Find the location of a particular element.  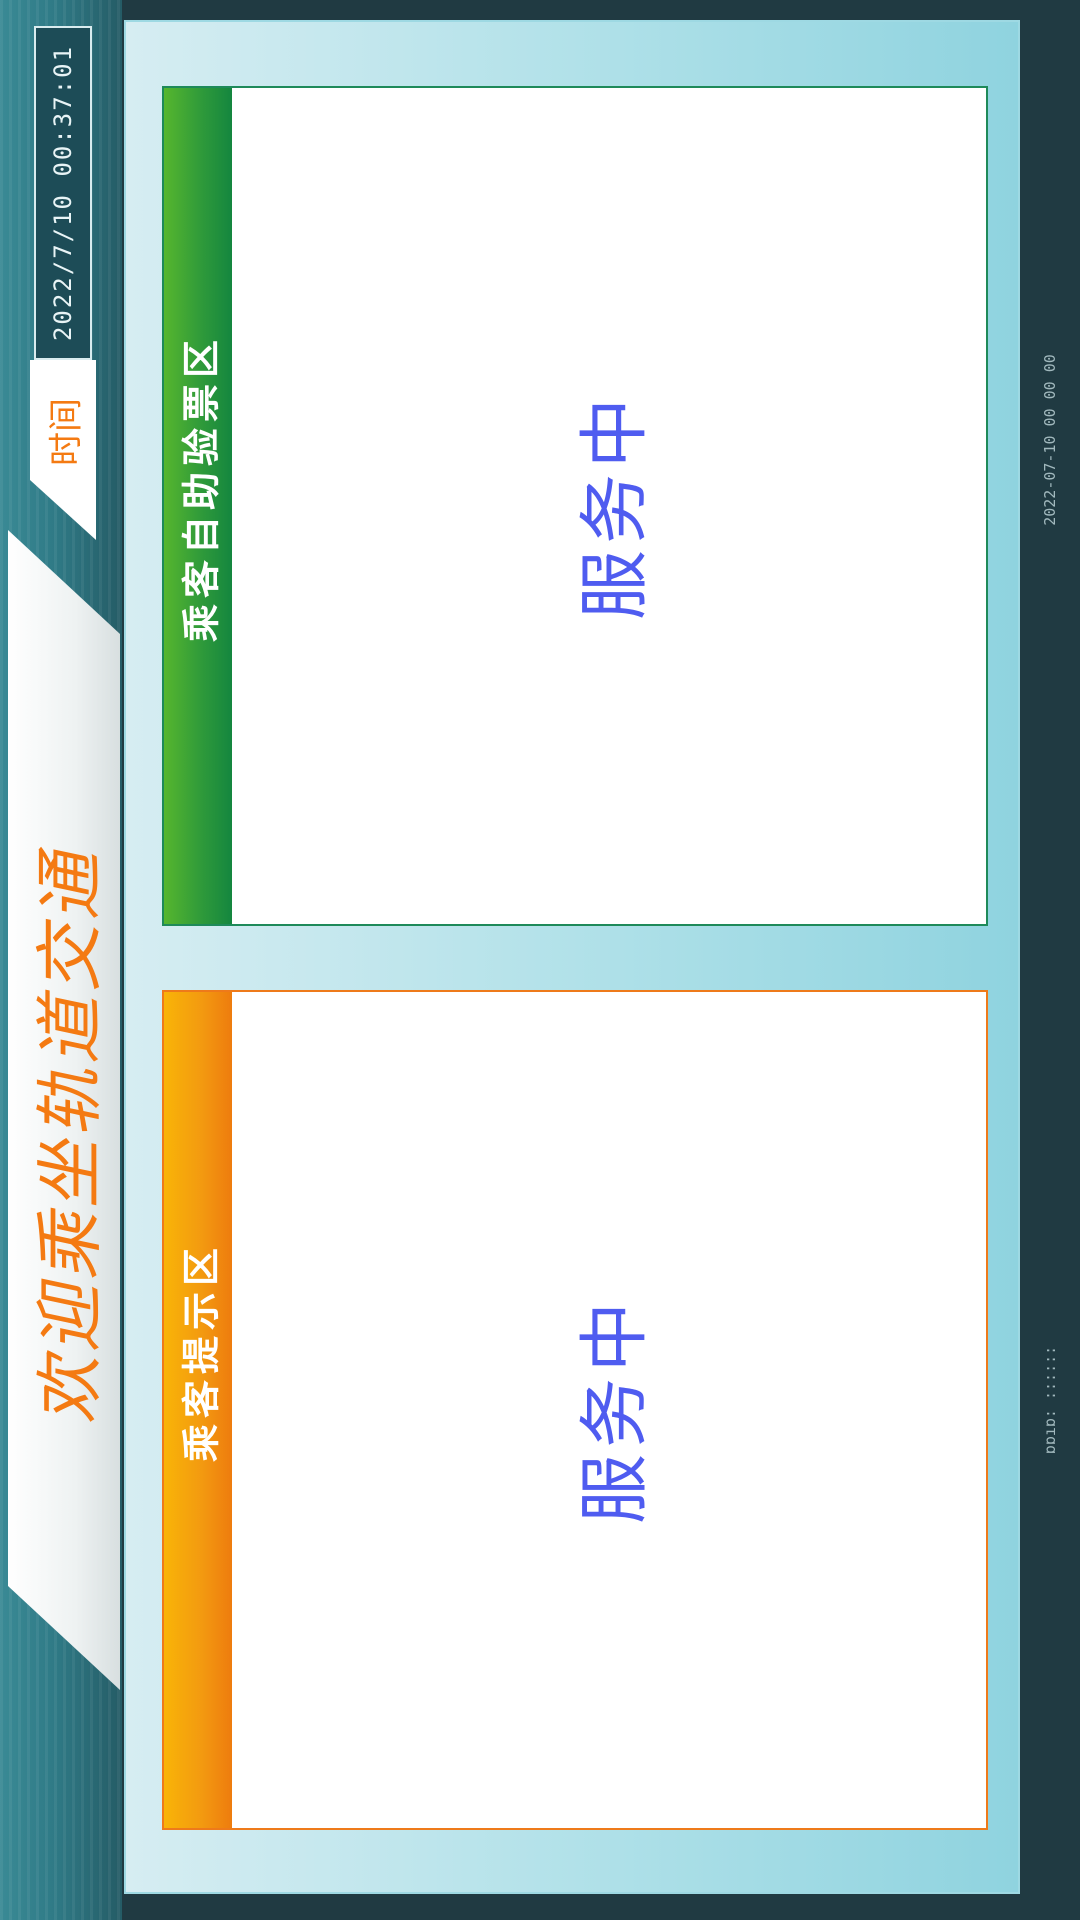

footer-timestamp: 2022-07-10 00 00 00 is located at coordinates (1050, 440).